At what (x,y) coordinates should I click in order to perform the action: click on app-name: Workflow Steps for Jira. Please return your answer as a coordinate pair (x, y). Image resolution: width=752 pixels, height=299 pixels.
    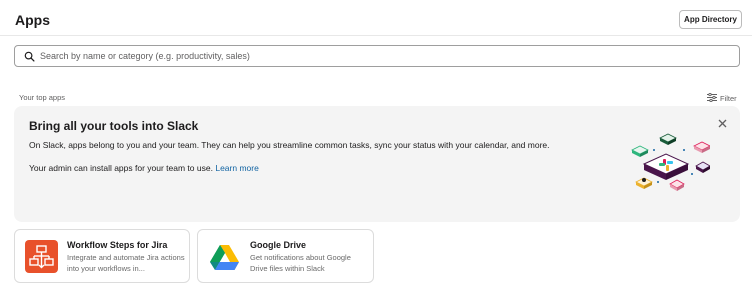
    Looking at the image, I should click on (117, 245).